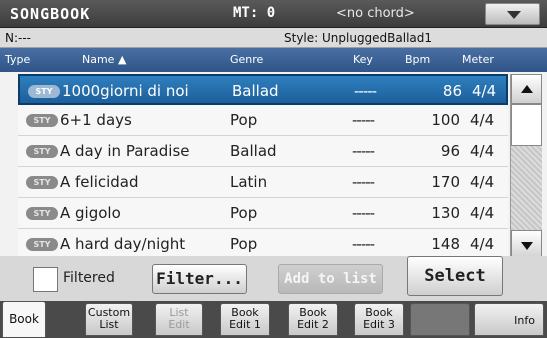 Image resolution: width=547 pixels, height=338 pixels. Describe the element at coordinates (50, 14) in the screenshot. I see `app-title: SONGBOOK` at that location.